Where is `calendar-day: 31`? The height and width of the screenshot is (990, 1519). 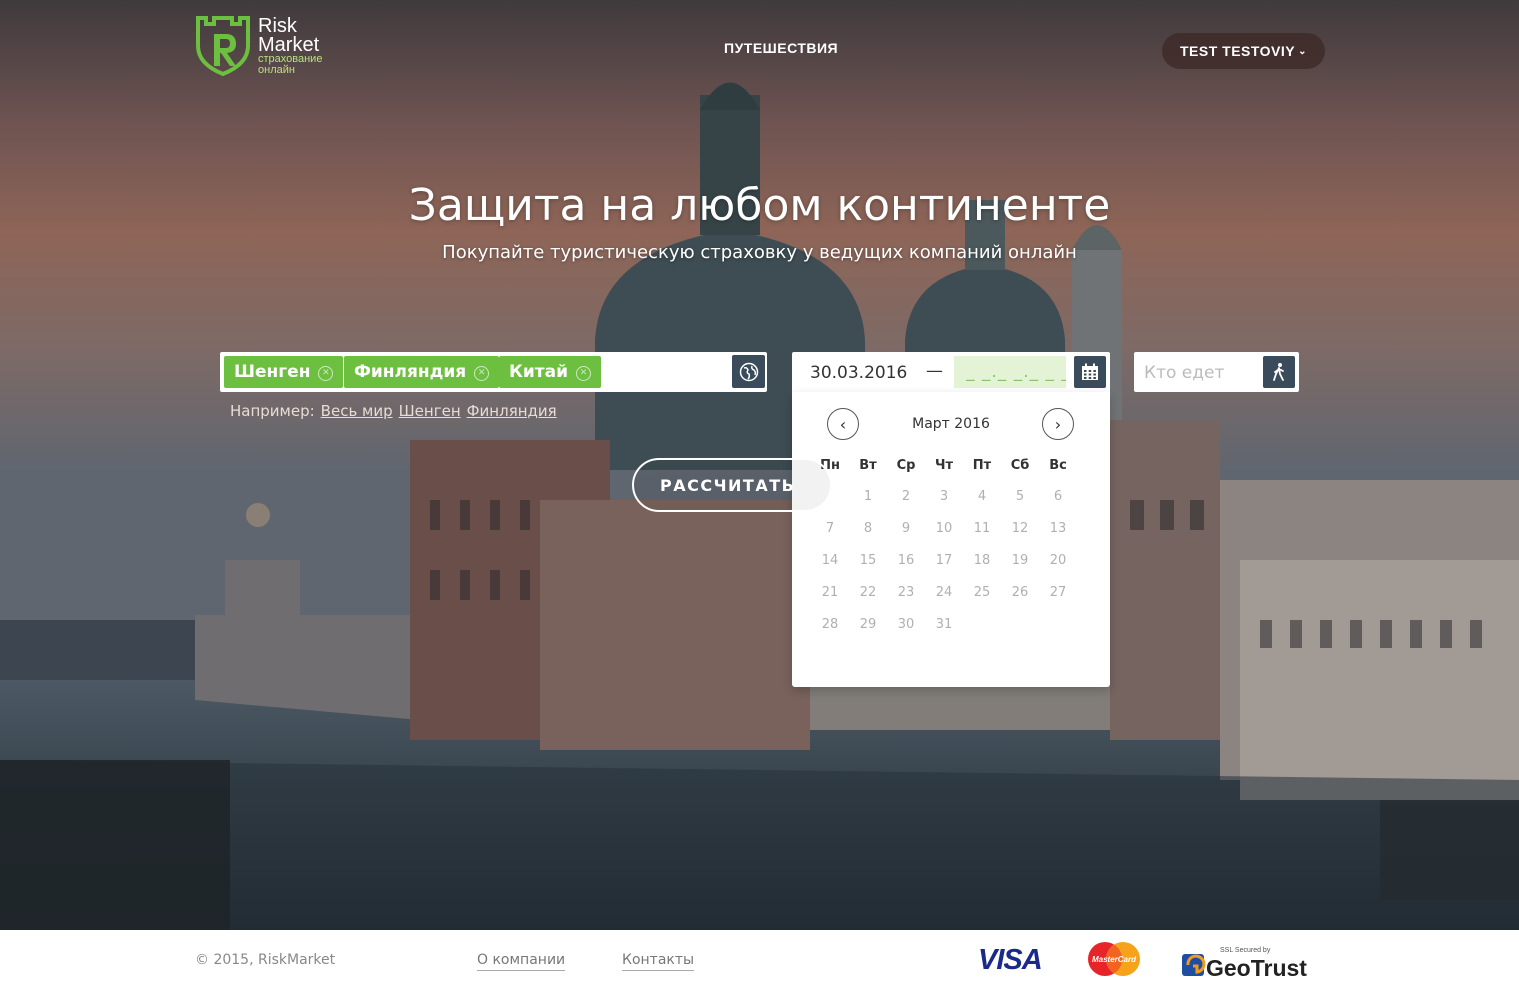
calendar-day: 31 is located at coordinates (944, 624).